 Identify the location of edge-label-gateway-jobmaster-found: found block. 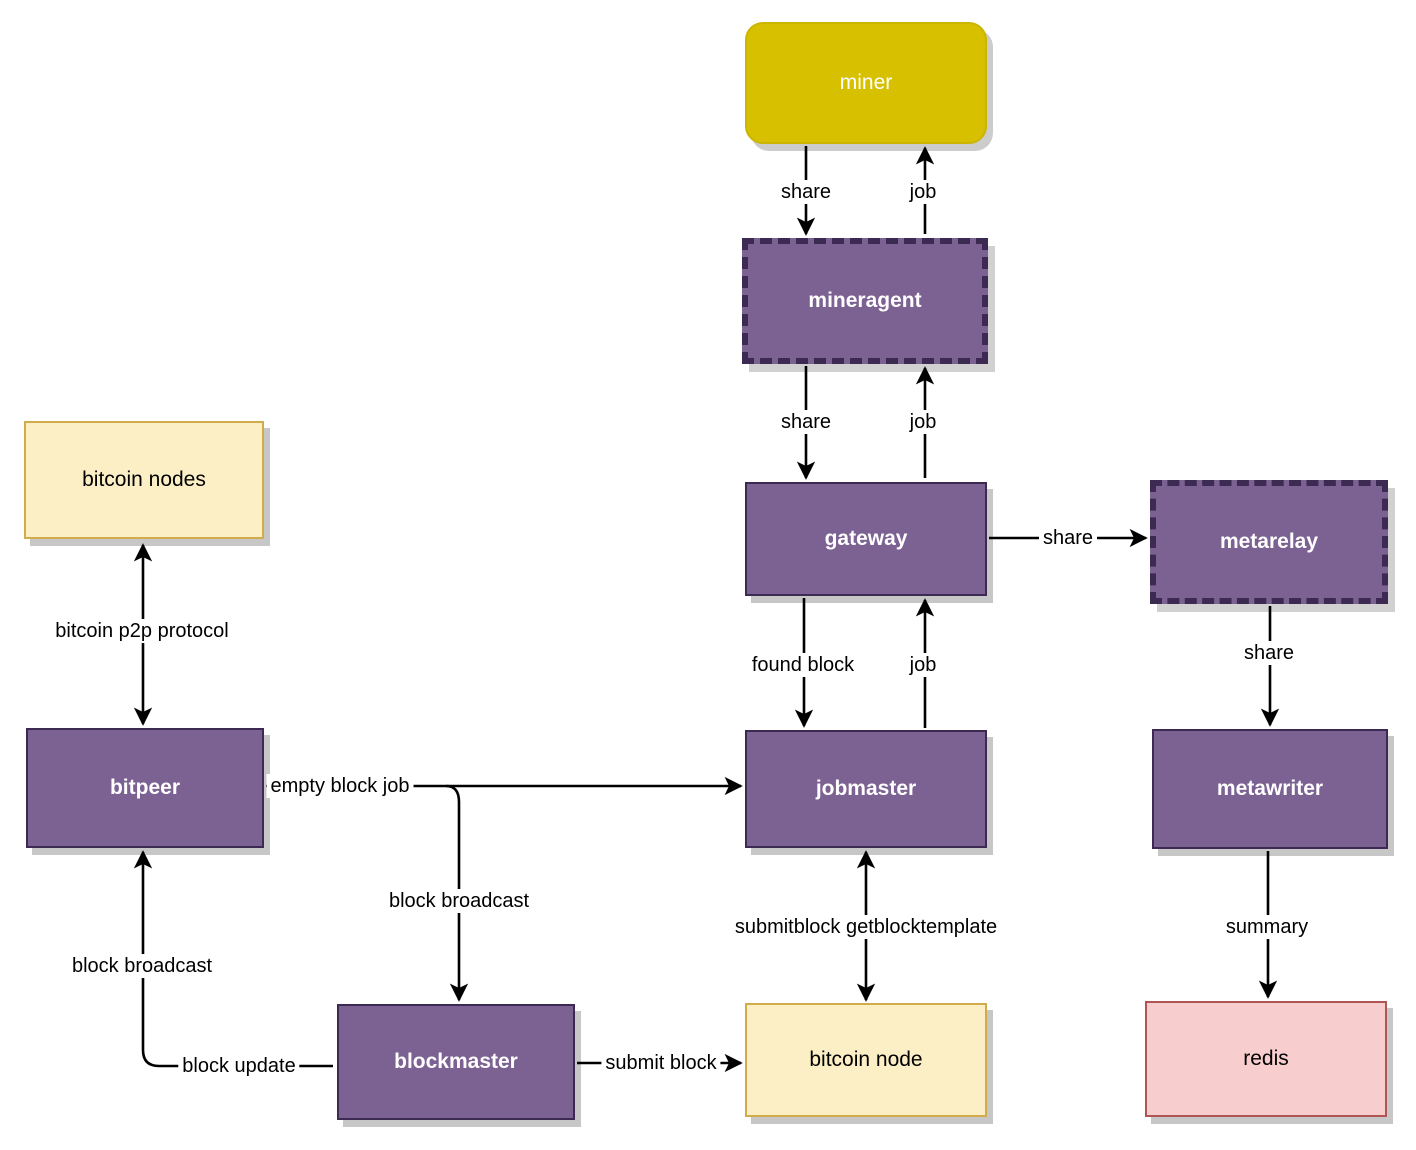
(803, 665).